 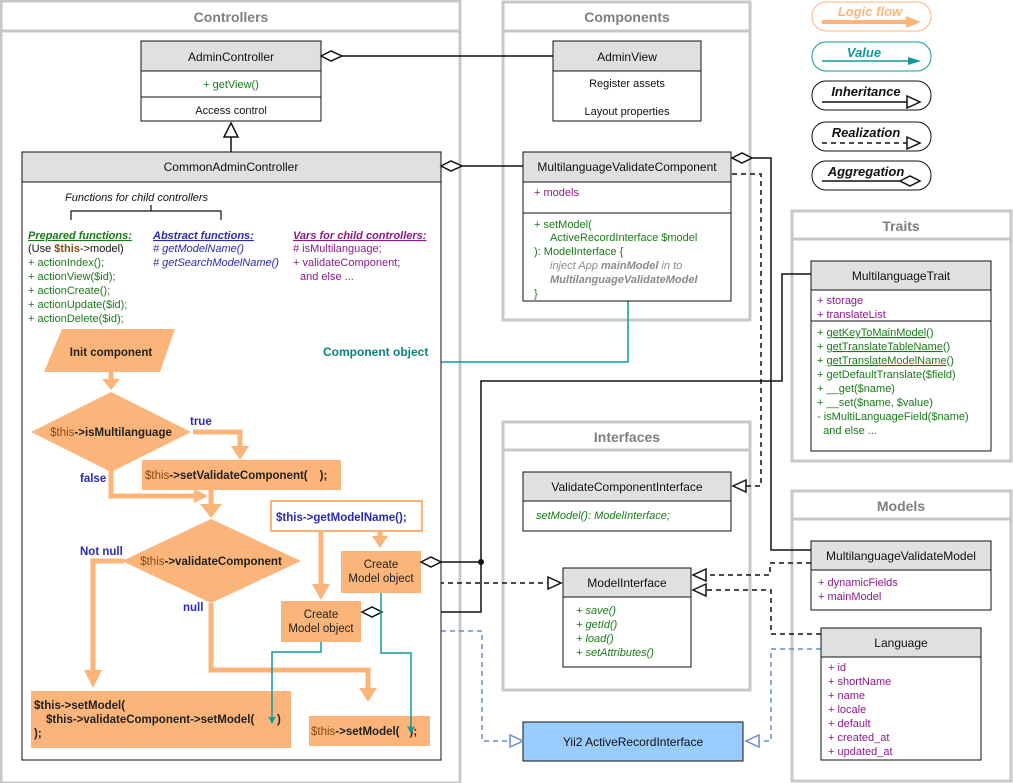 I want to click on lane-title-controllers: Controllers, so click(x=231, y=17).